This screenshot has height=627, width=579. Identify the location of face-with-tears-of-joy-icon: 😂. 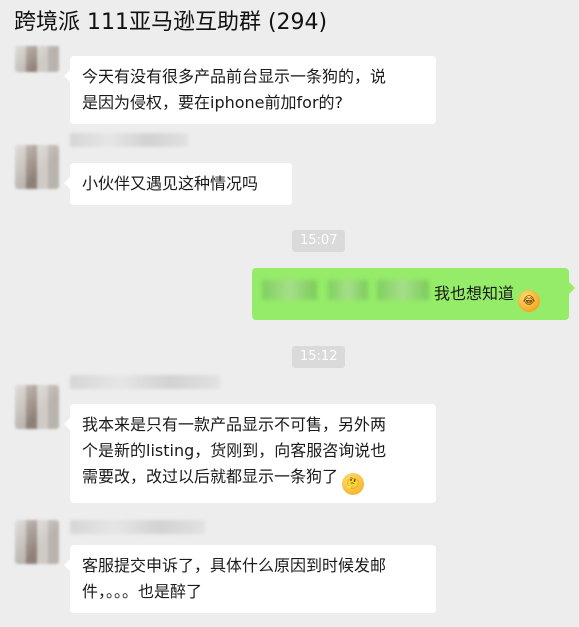
(529, 301).